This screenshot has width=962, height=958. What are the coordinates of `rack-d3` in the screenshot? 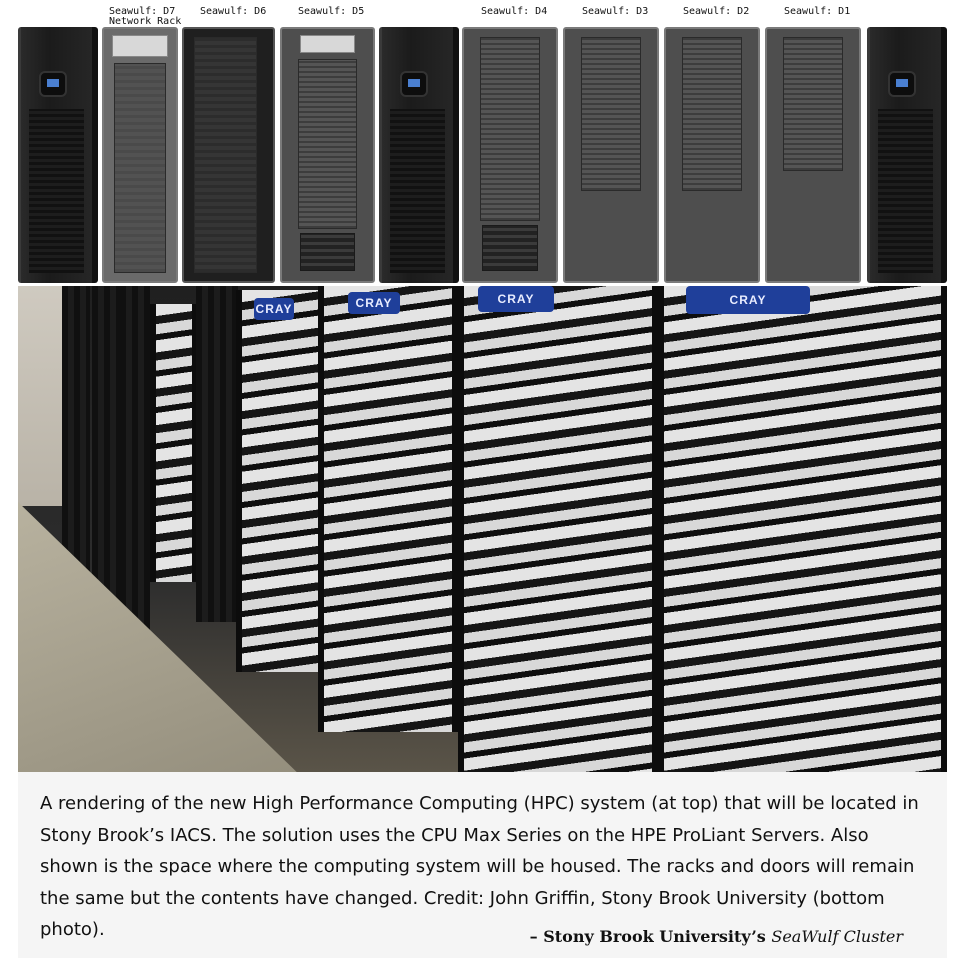 It's located at (611, 155).